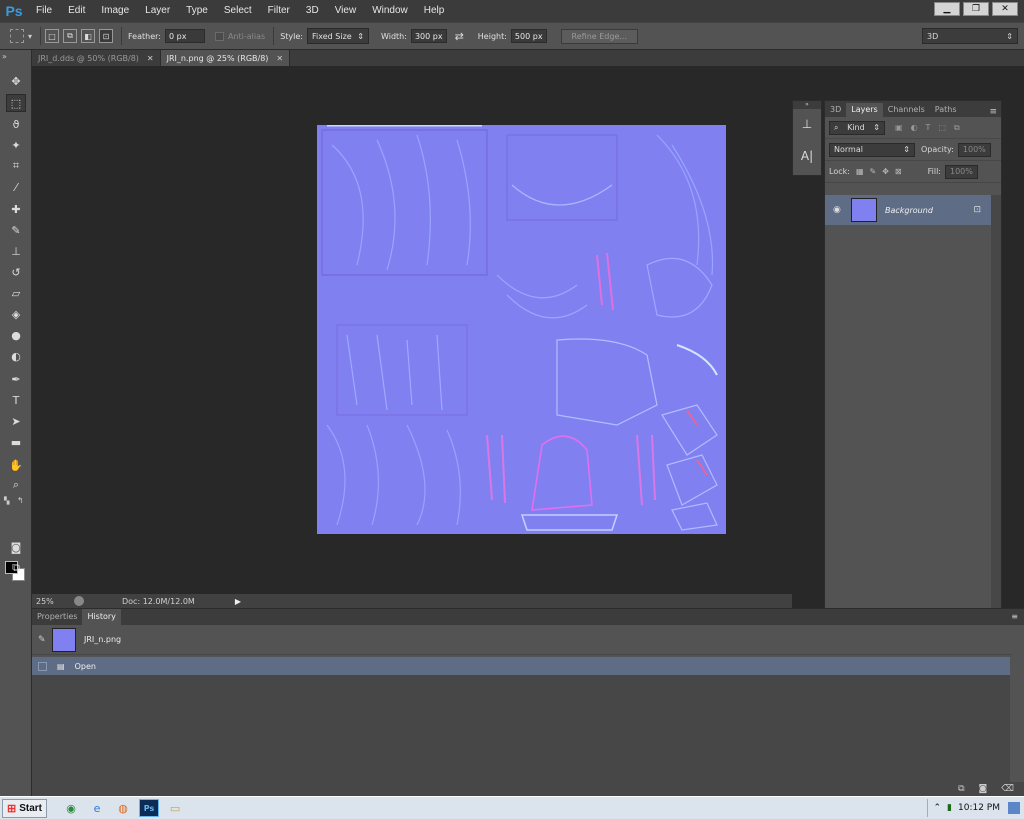  What do you see at coordinates (16, 272) in the screenshot?
I see `history-brush-tool-icon: ↺` at bounding box center [16, 272].